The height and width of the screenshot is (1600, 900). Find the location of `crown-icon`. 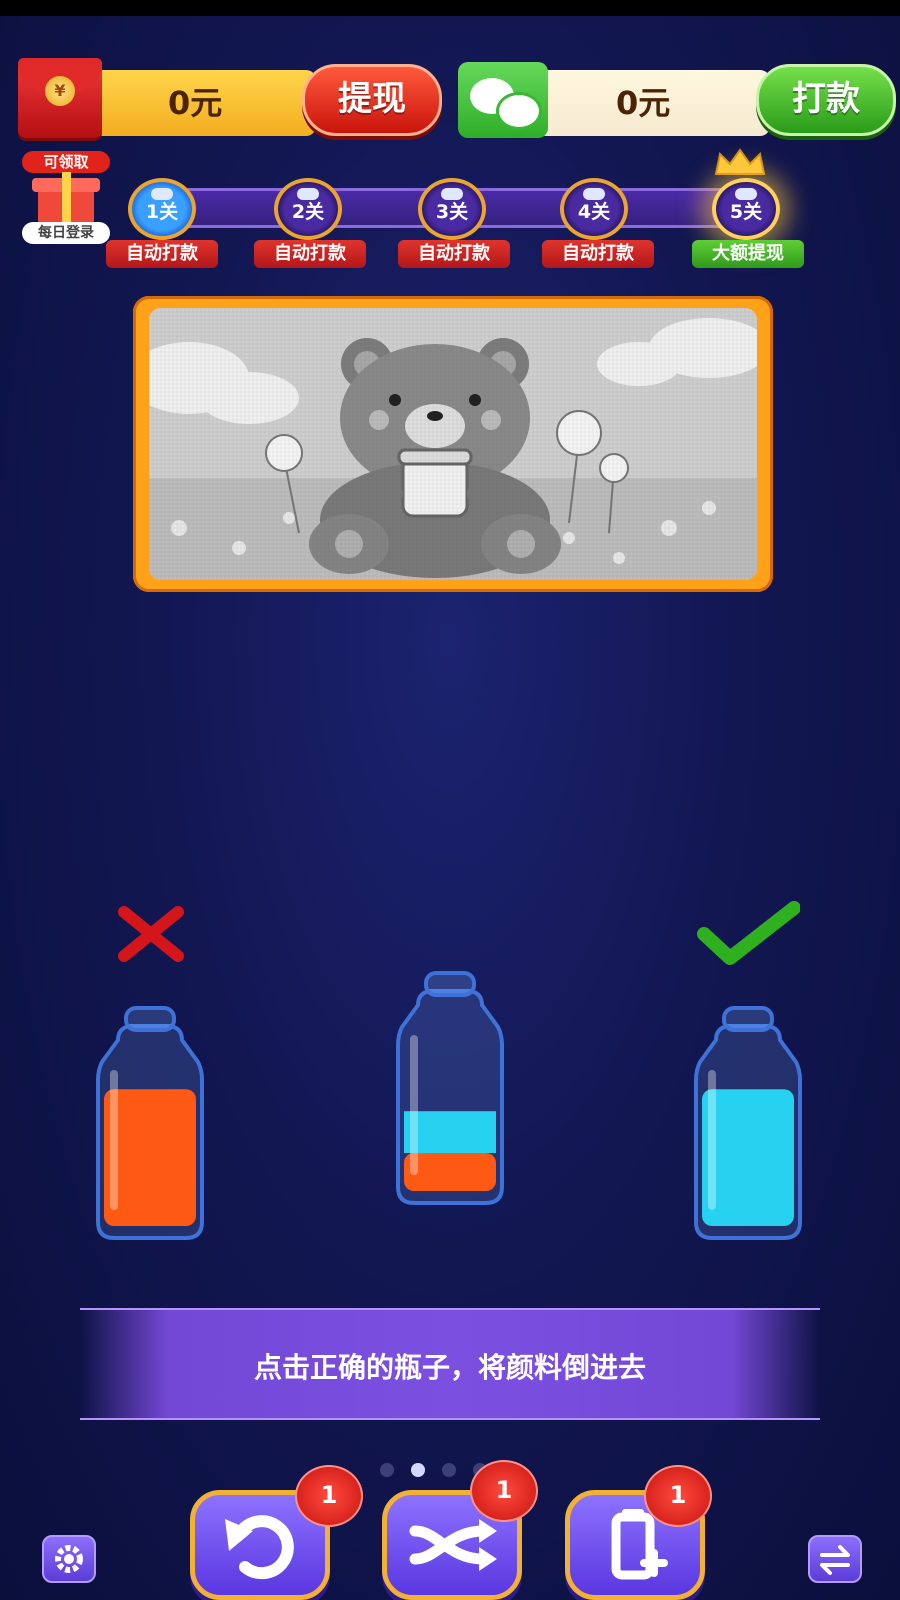

crown-icon is located at coordinates (740, 161).